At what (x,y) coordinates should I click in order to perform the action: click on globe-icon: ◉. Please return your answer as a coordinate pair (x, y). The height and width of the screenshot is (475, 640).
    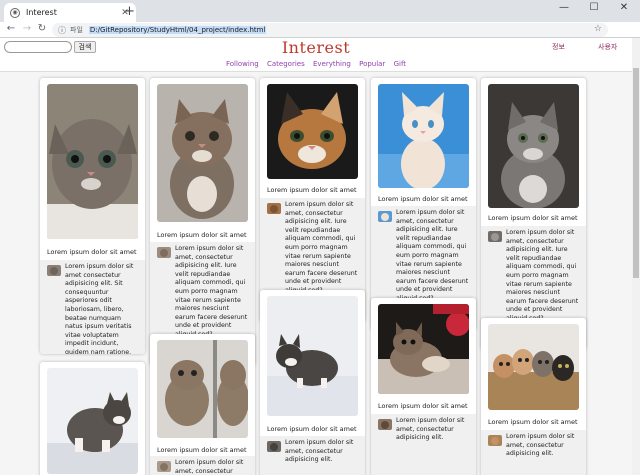
    Looking at the image, I should click on (15, 12).